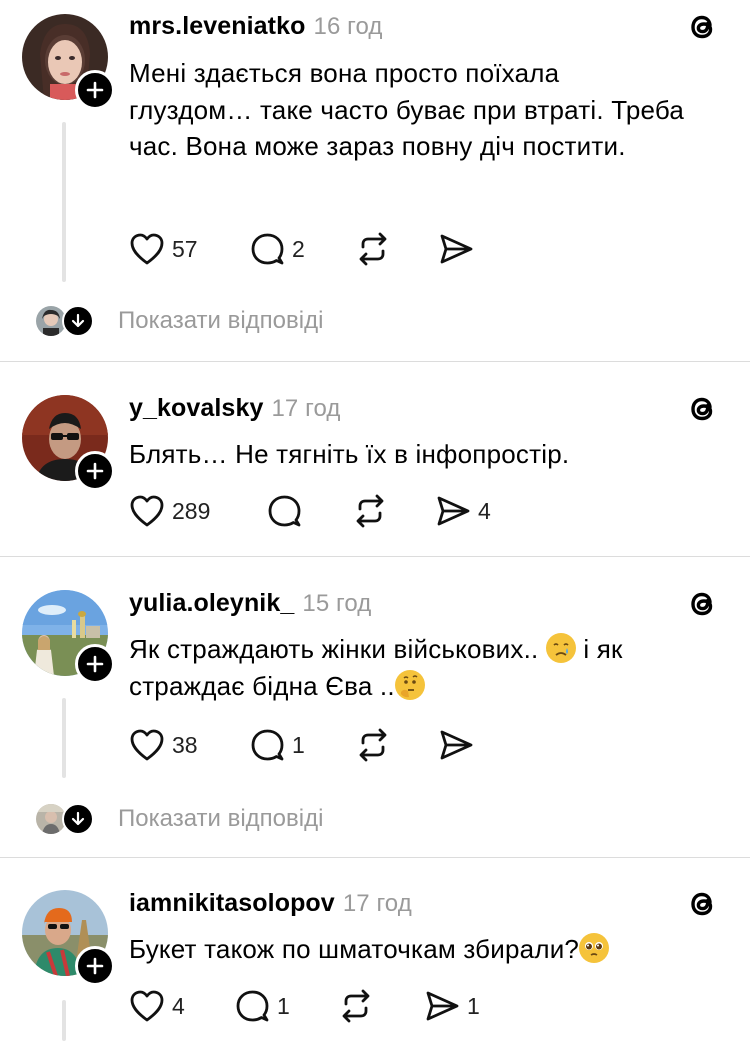  What do you see at coordinates (409, 684) in the screenshot?
I see `thinking-face-emoji` at bounding box center [409, 684].